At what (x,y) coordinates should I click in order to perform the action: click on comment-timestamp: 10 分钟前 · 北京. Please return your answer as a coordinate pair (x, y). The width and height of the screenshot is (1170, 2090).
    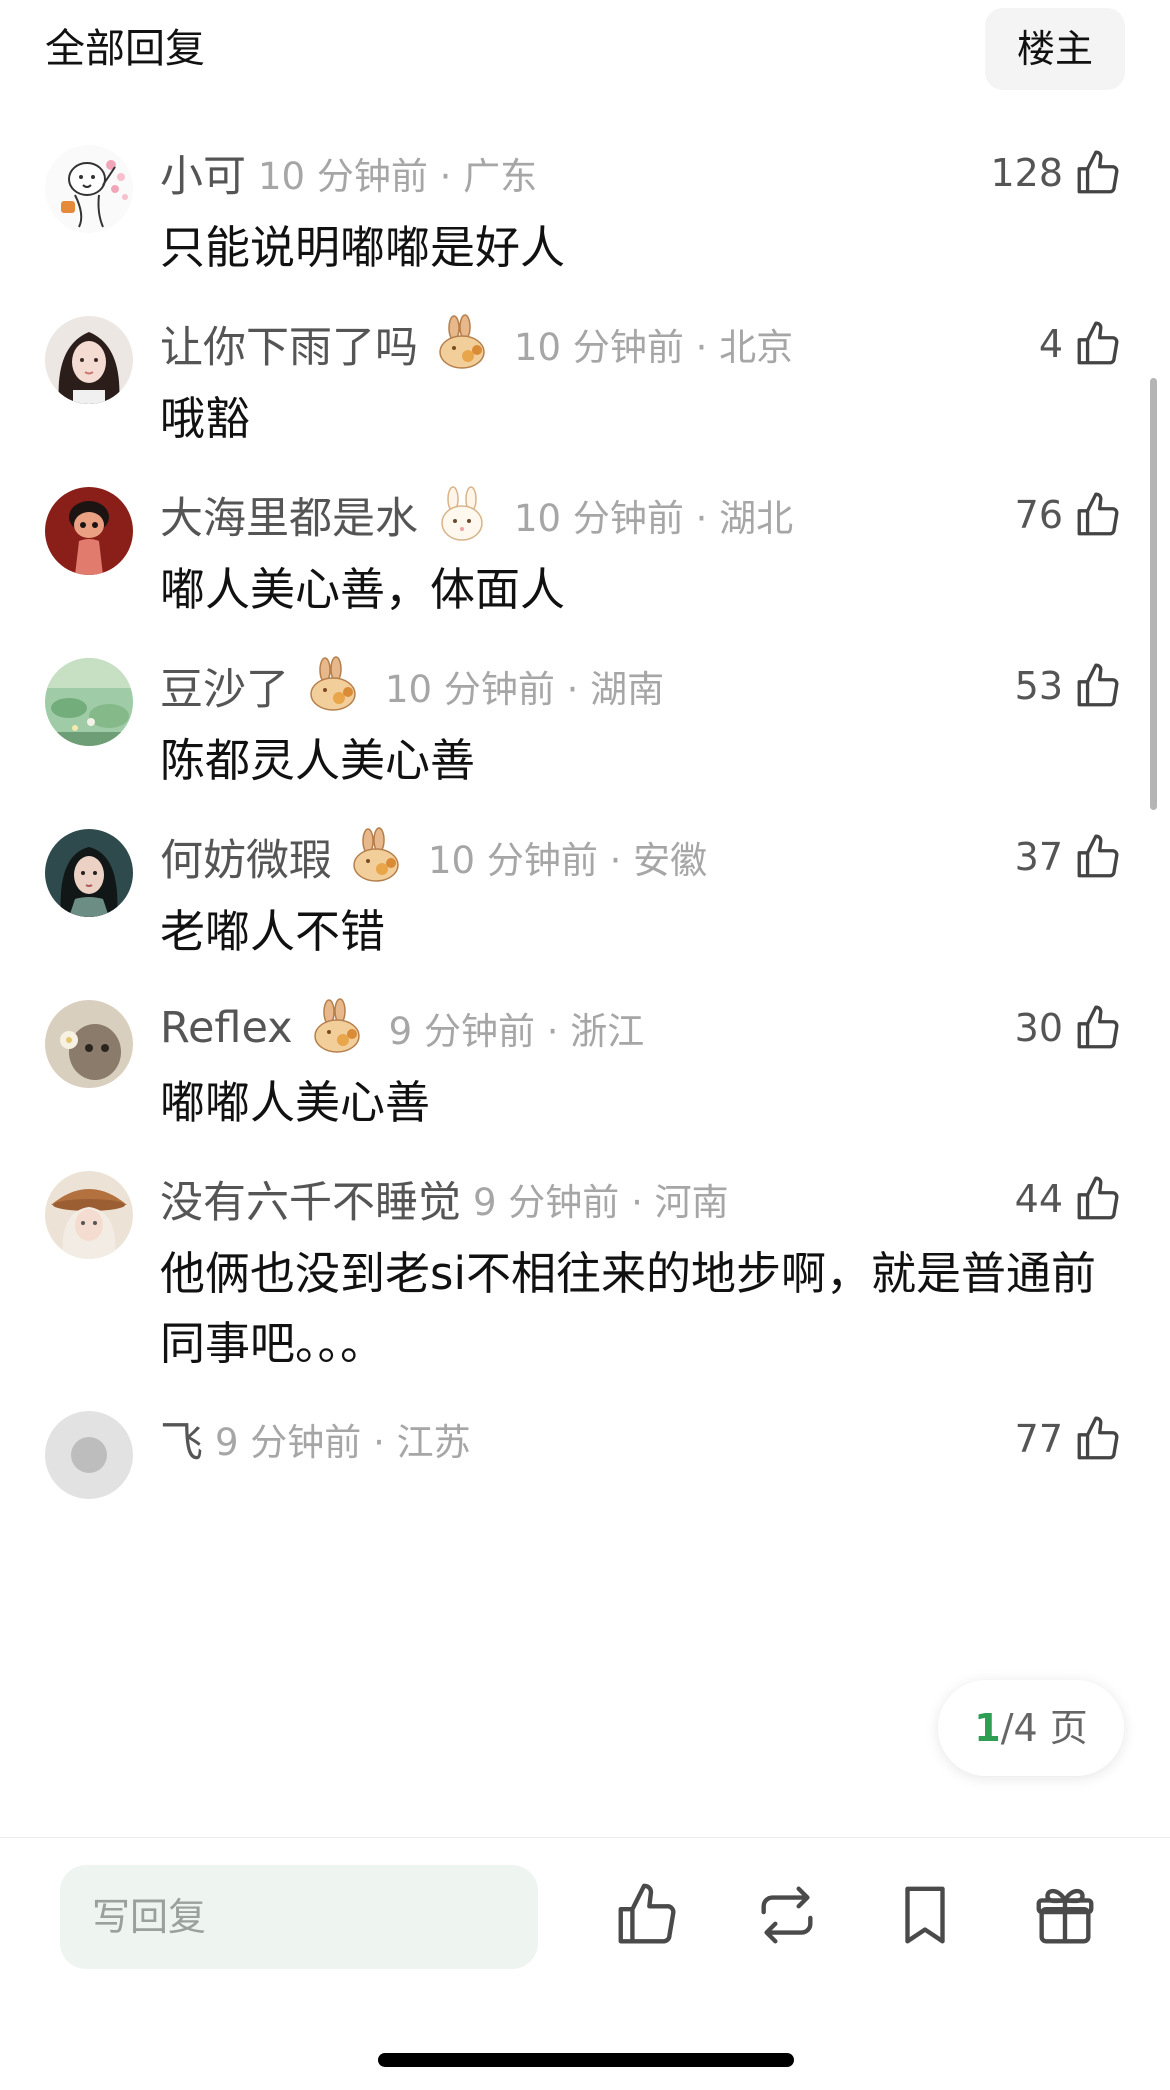
    Looking at the image, I should click on (654, 347).